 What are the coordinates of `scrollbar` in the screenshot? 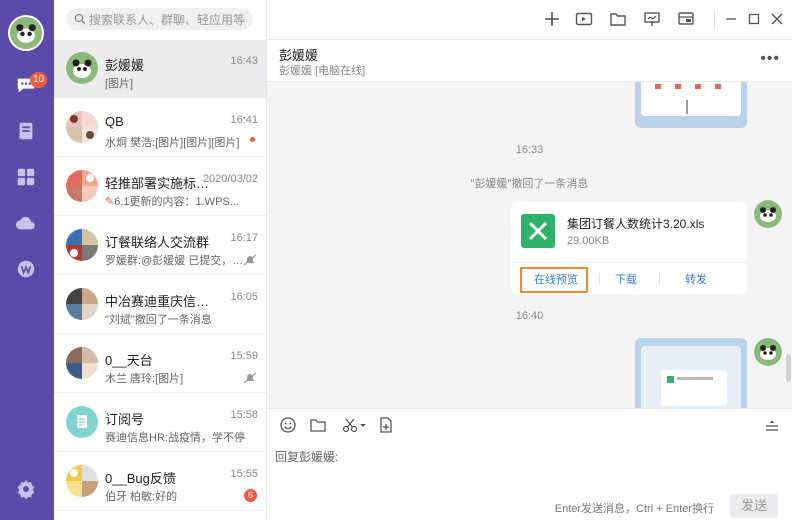 It's located at (788, 368).